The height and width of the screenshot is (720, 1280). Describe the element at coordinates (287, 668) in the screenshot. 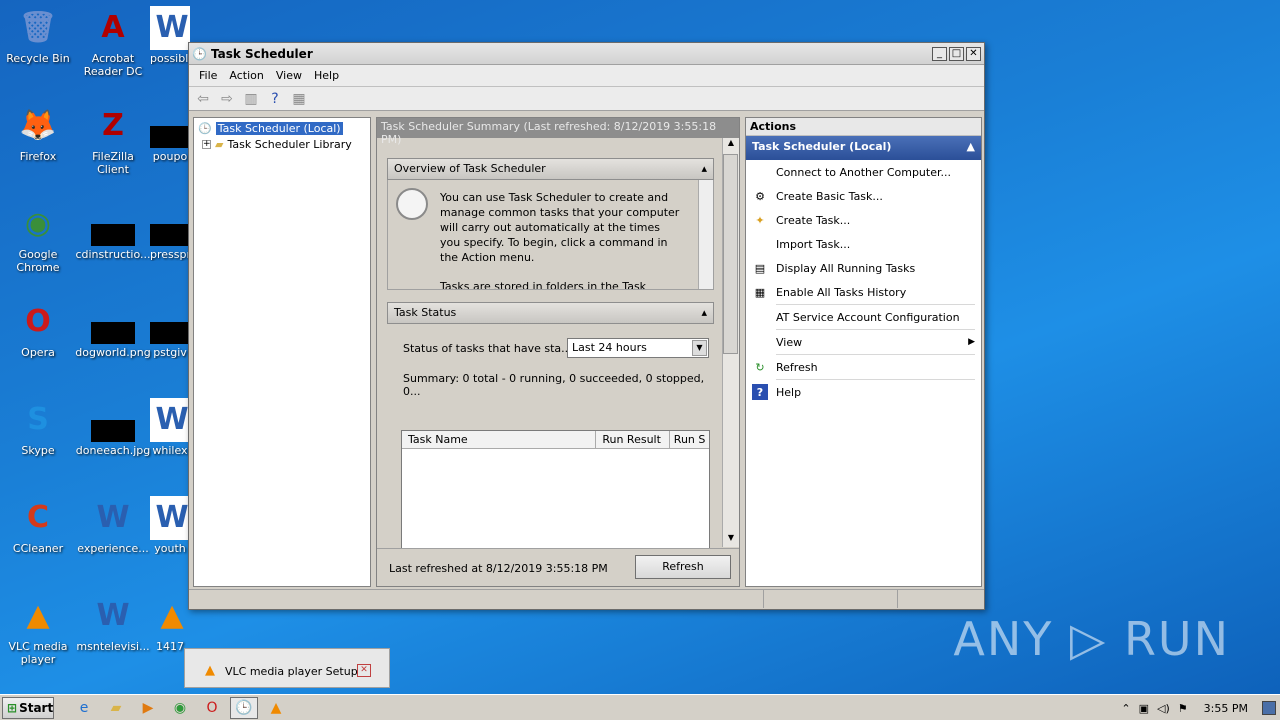

I see `vlc-setup-popup: ▲ VLC media player Setup ✕` at that location.